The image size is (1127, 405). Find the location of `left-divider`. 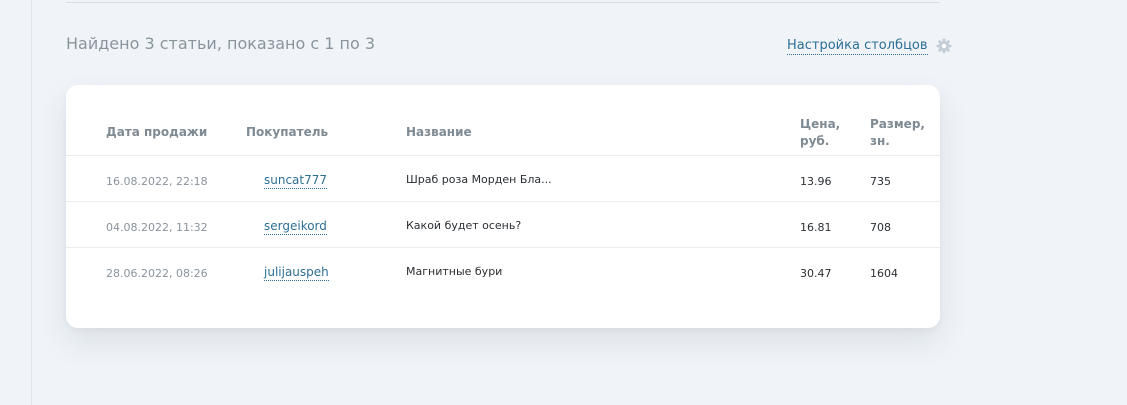

left-divider is located at coordinates (31, 202).